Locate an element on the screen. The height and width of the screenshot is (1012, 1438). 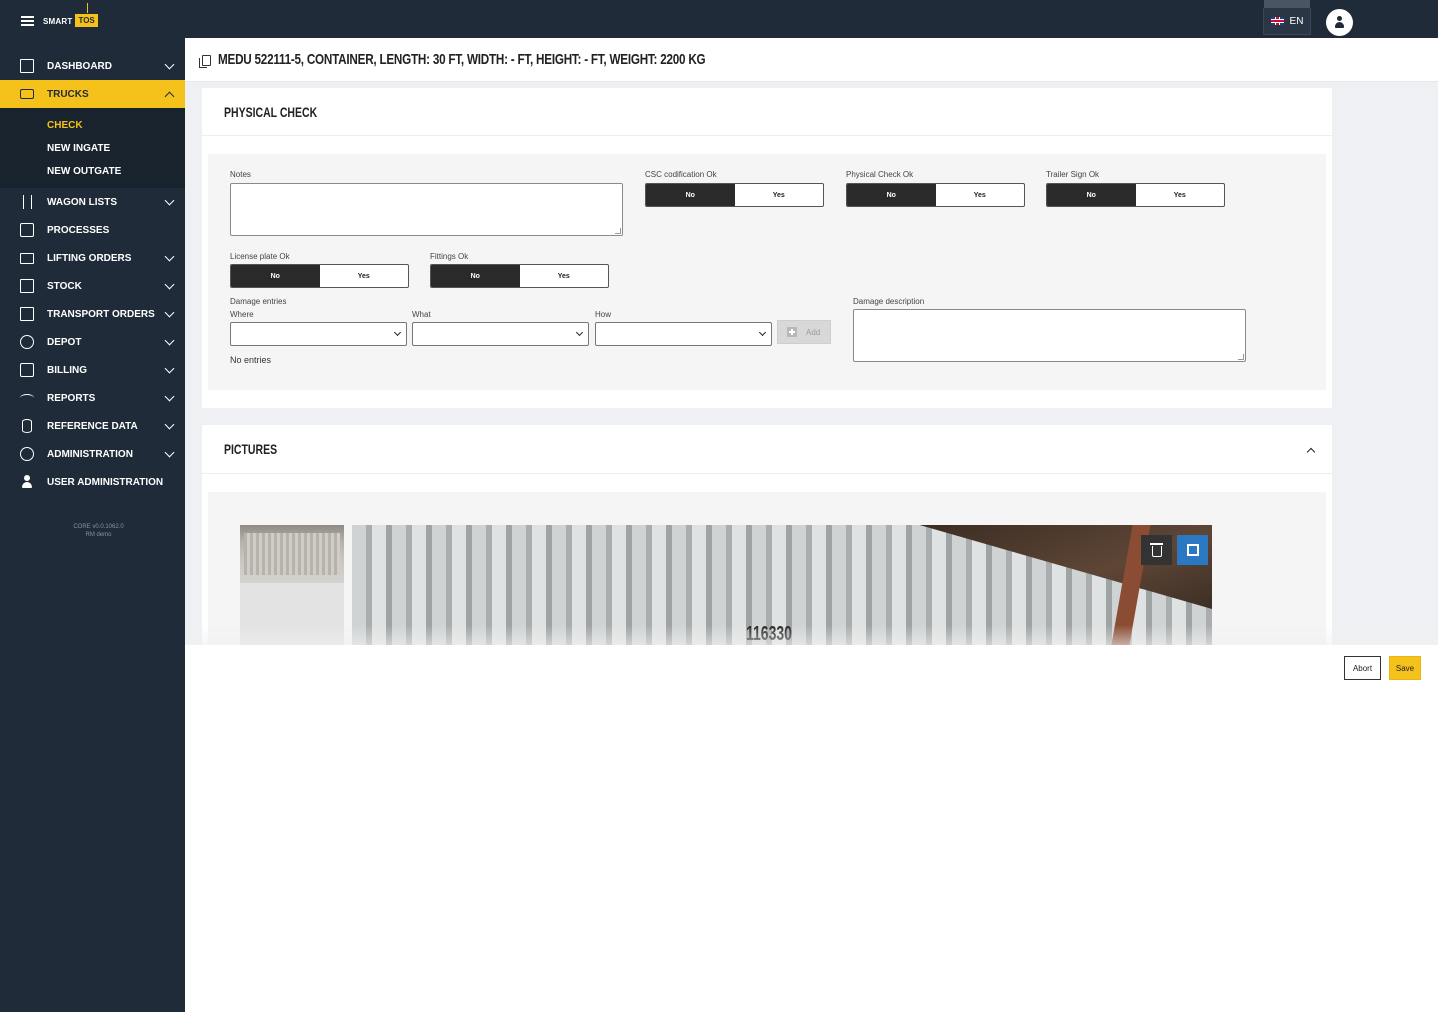
abort-button: Abort is located at coordinates (1362, 668).